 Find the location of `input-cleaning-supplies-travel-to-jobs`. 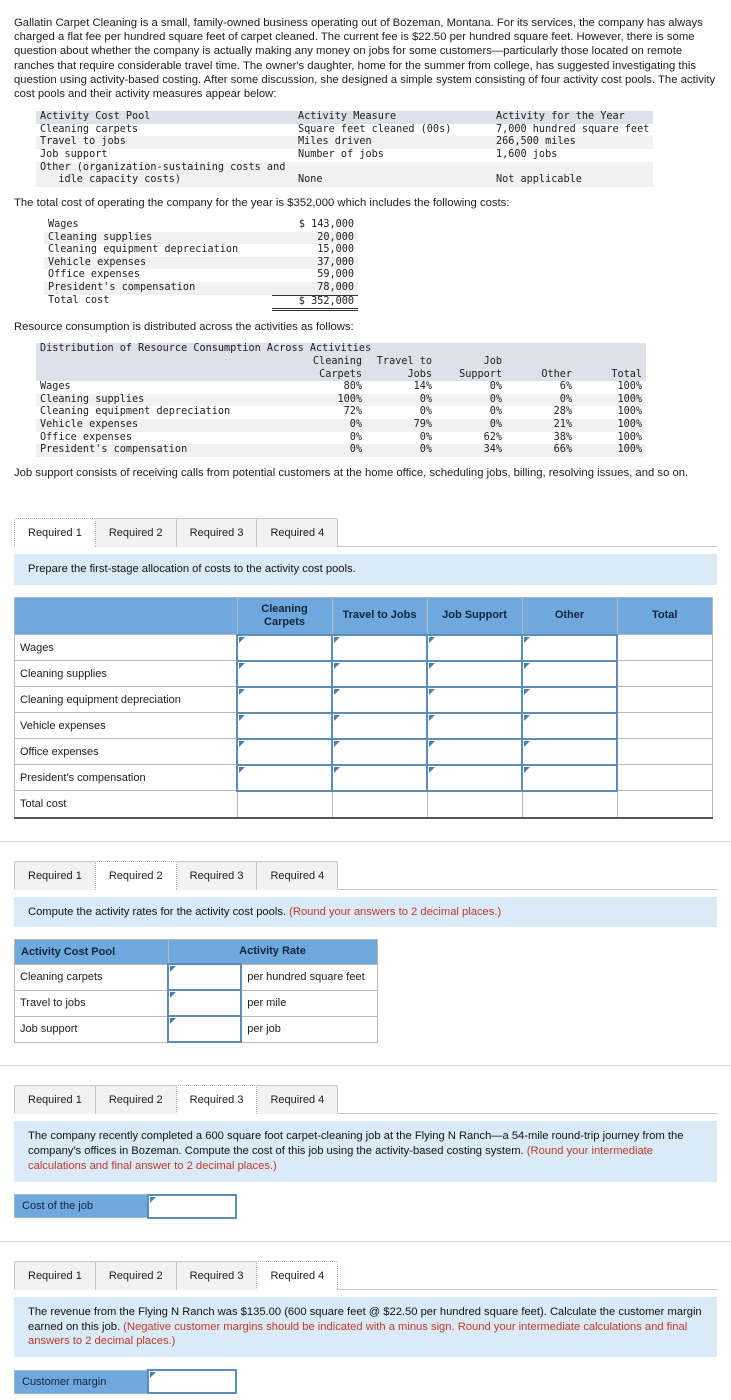

input-cleaning-supplies-travel-to-jobs is located at coordinates (379, 673).